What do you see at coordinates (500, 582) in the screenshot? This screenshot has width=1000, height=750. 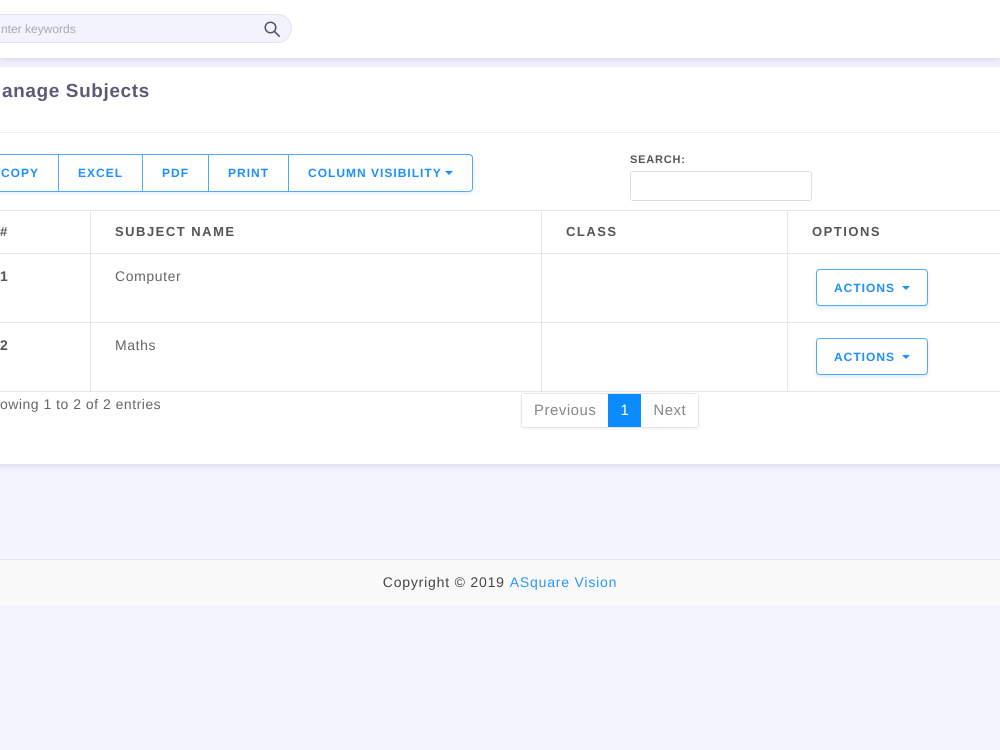 I see `copyright-text: Copyright © 2019 ASquare Vision` at bounding box center [500, 582].